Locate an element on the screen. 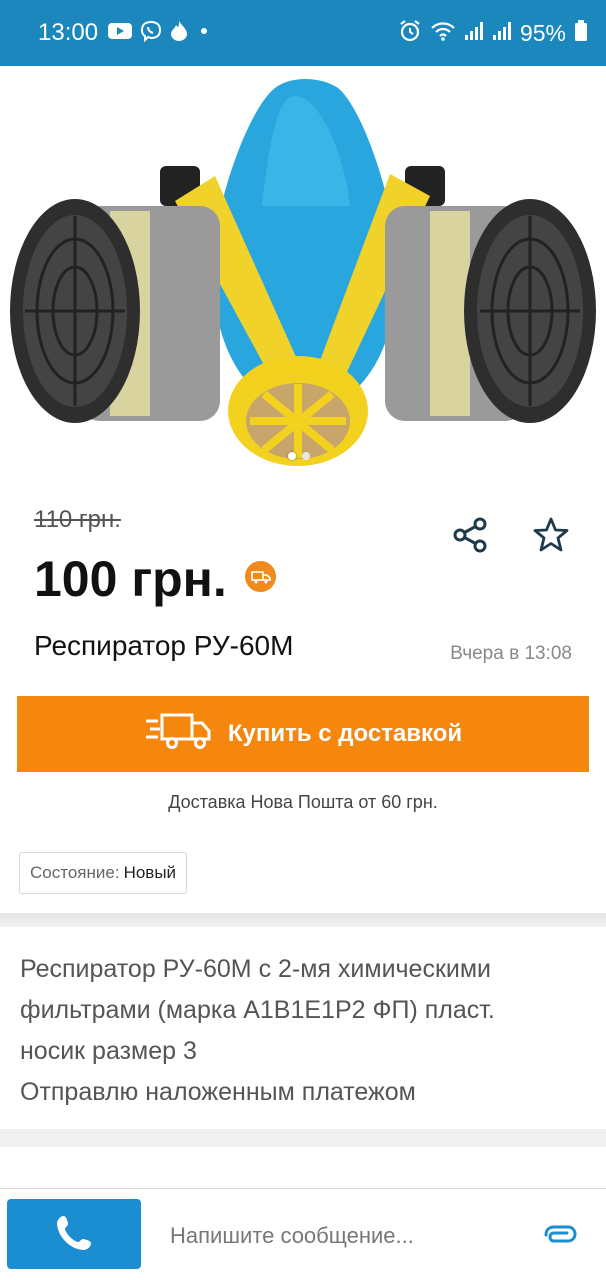 This screenshot has width=606, height=1280. condition-tag: Состояние: Новый is located at coordinates (103, 873).